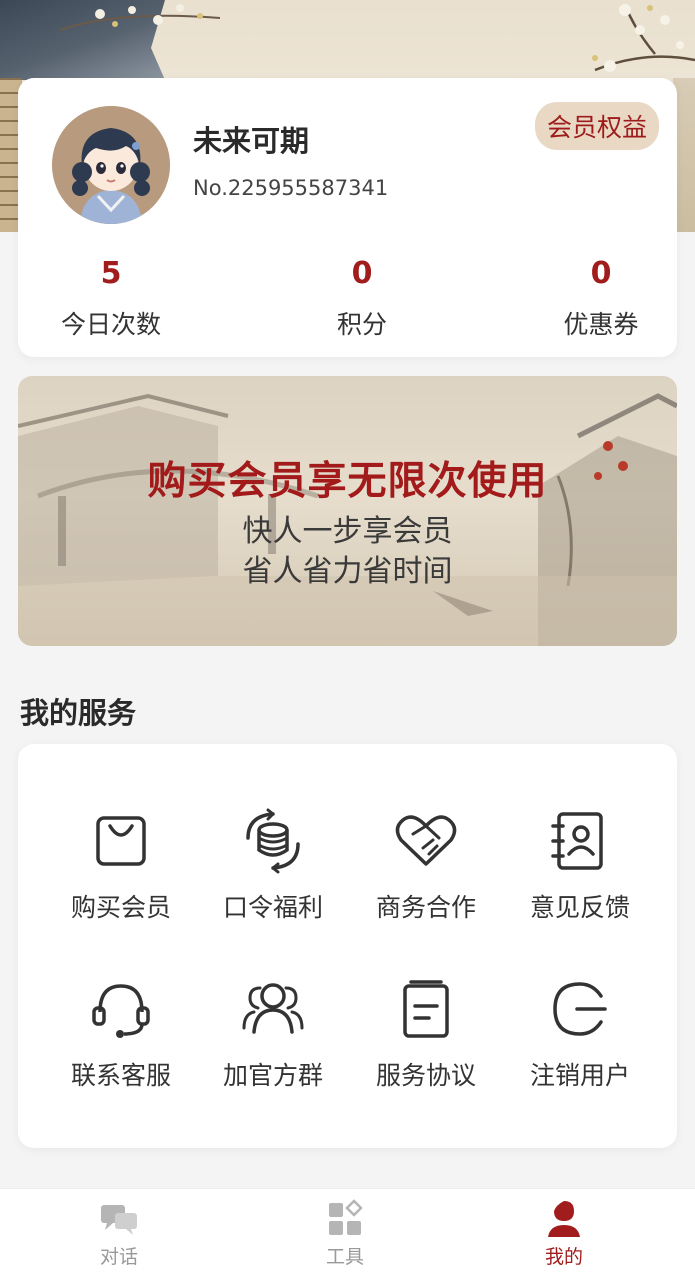  I want to click on service-label: 意见反馈, so click(579, 907).